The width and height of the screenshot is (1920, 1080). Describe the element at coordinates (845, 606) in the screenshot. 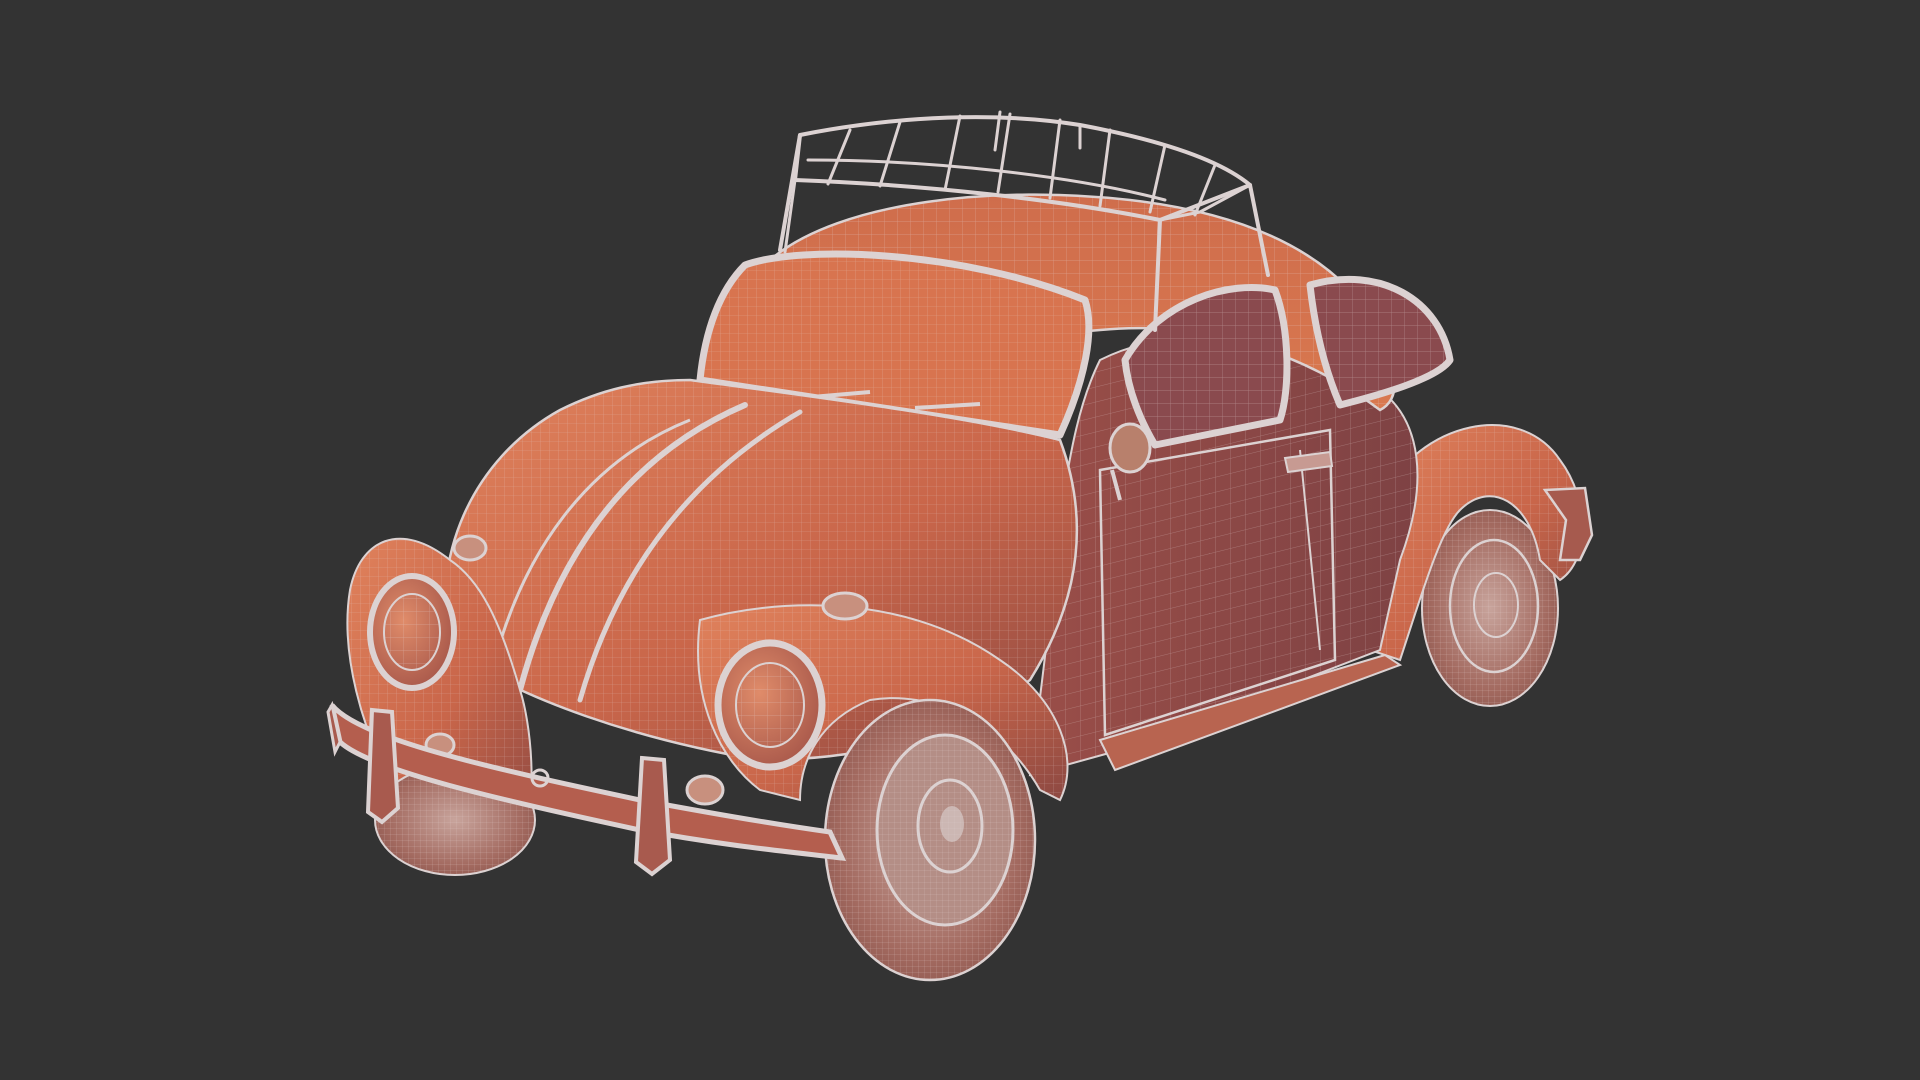

I see `turn-signal-right` at that location.